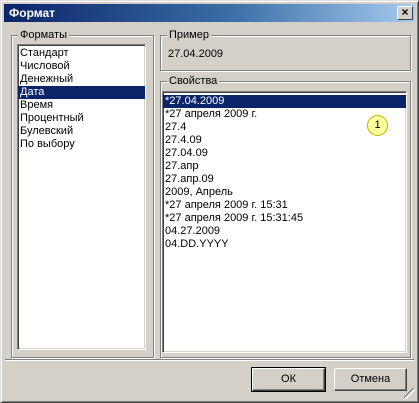 Image resolution: width=419 pixels, height=403 pixels. What do you see at coordinates (81, 144) in the screenshot?
I see `format-item-custom: По выбору` at bounding box center [81, 144].